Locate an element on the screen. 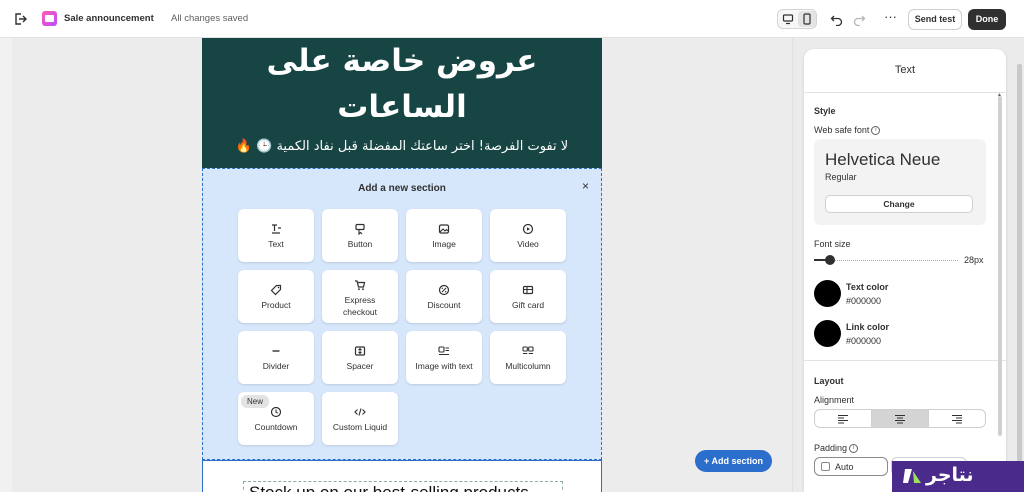 The height and width of the screenshot is (492, 1024). section-tile-custom-liquid: Custom Liquid is located at coordinates (360, 418).